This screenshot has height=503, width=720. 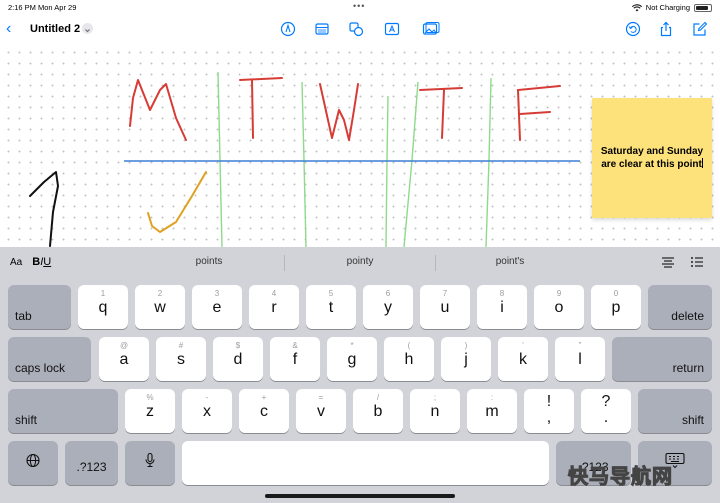 I want to click on key-l: " l, so click(x=580, y=359).